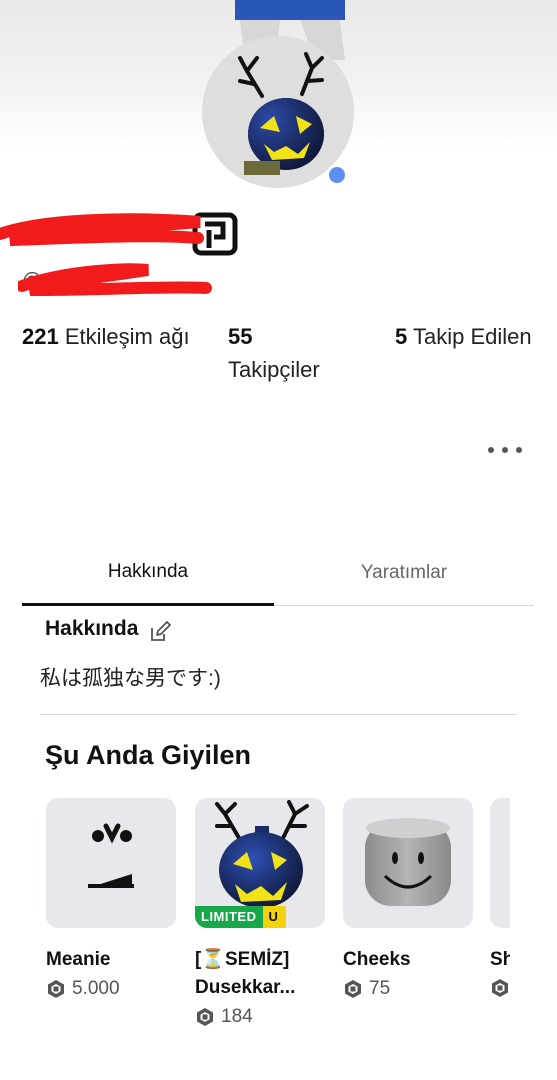  I want to click on divider, so click(278, 714).